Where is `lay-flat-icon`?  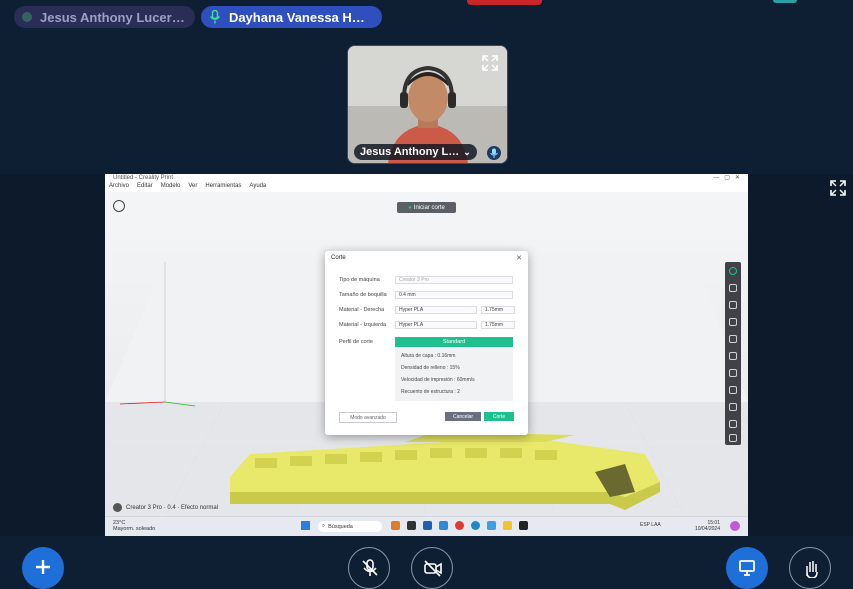 lay-flat-icon is located at coordinates (733, 356).